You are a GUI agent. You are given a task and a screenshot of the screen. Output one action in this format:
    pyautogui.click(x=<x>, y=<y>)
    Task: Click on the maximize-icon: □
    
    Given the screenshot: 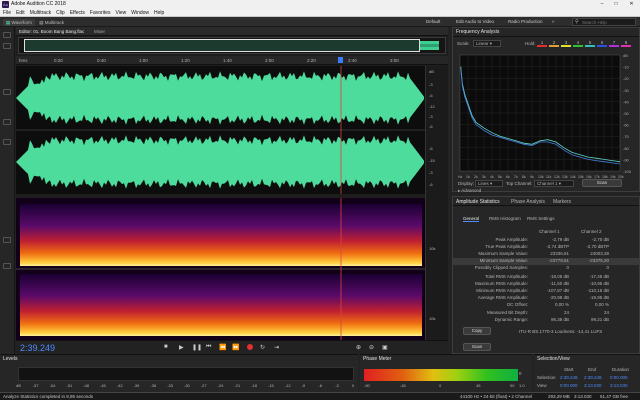 What is the action you would take?
    pyautogui.click(x=616, y=4)
    